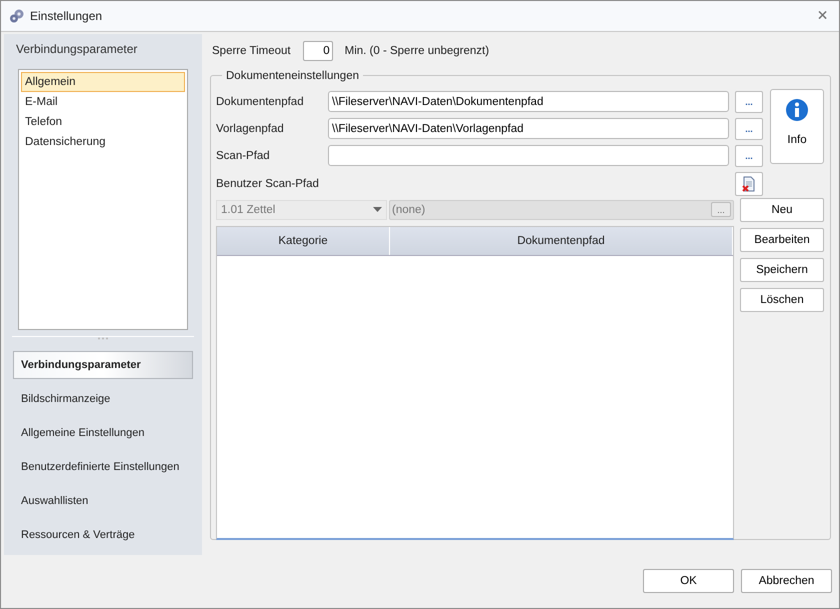 The image size is (840, 609). What do you see at coordinates (797, 110) in the screenshot?
I see `info-icon` at bounding box center [797, 110].